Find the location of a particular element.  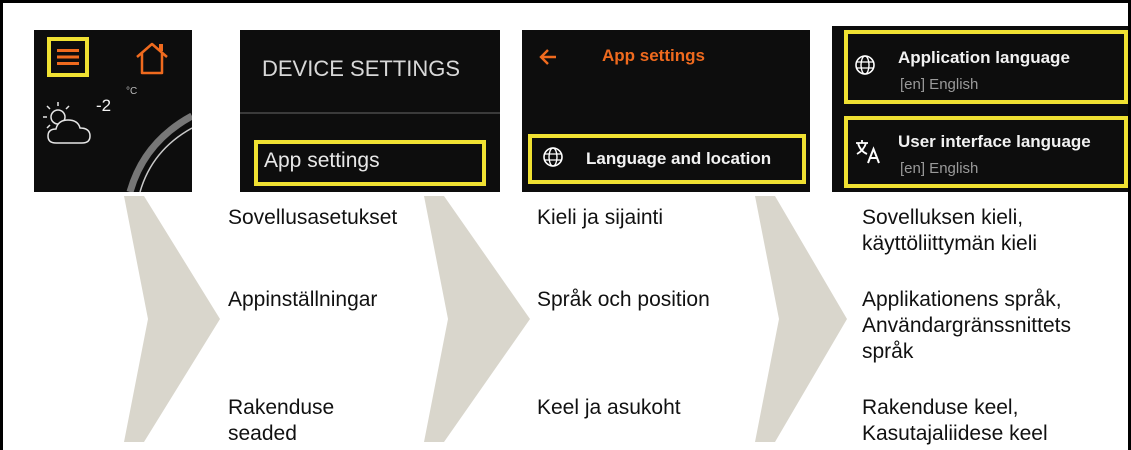

ui-language-highlight is located at coordinates (986, 152).